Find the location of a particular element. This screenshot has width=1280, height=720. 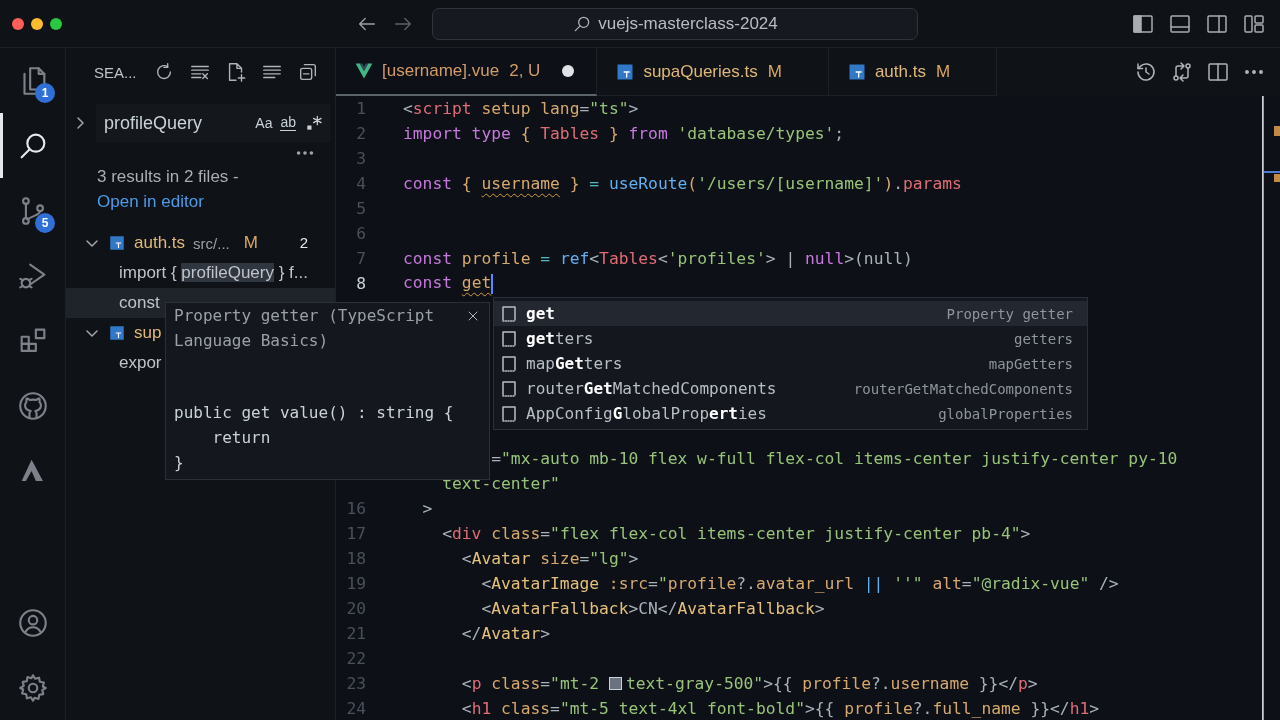

suggestion-label: AppConfigGlobalProperties is located at coordinates (646, 413).